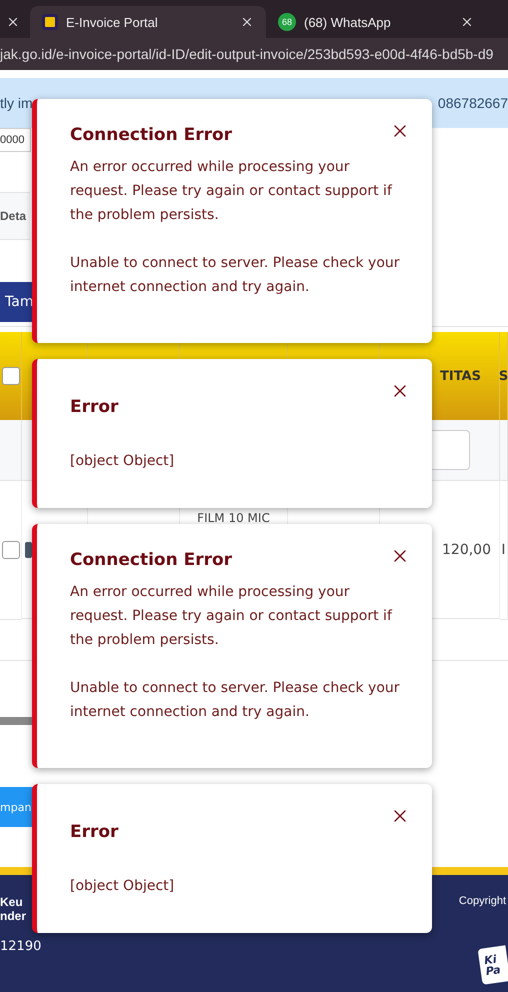  What do you see at coordinates (482, 901) in the screenshot?
I see `copyright-text: Copyright` at bounding box center [482, 901].